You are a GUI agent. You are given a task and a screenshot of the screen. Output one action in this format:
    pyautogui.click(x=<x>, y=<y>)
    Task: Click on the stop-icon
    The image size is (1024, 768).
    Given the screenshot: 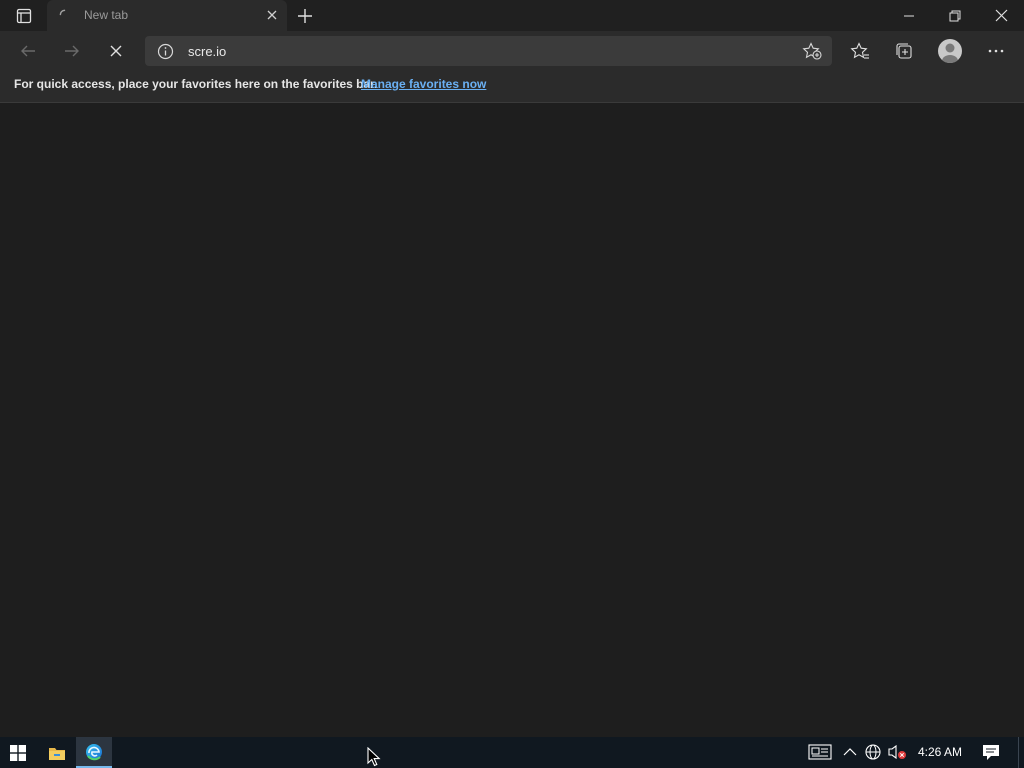 What is the action you would take?
    pyautogui.click(x=116, y=51)
    